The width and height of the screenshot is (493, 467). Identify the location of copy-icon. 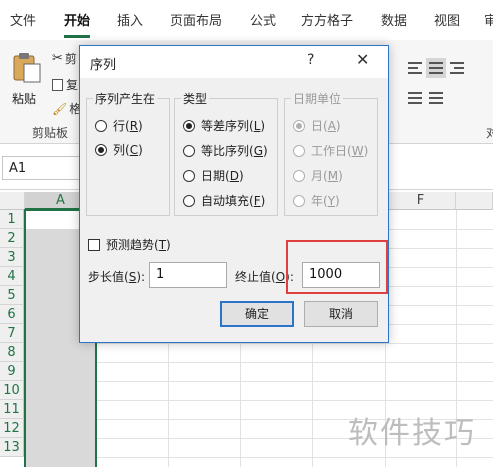
(57, 84).